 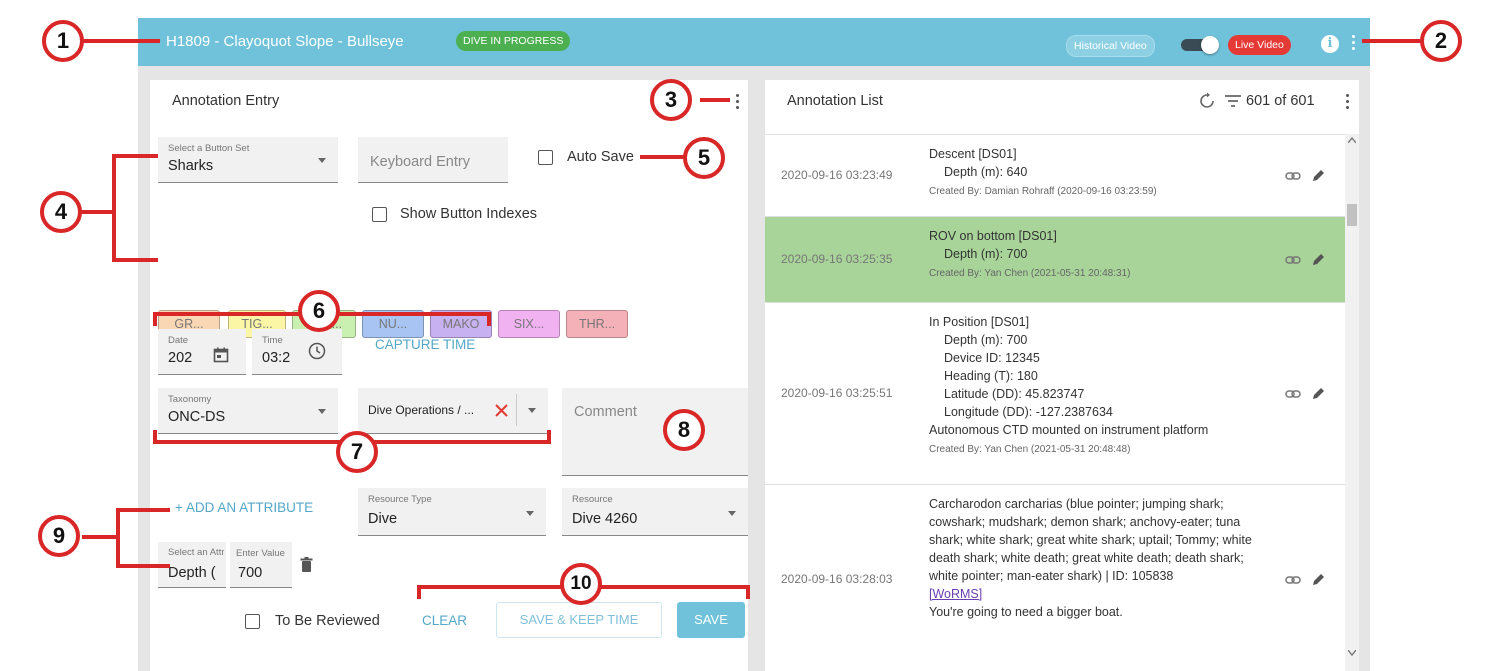 What do you see at coordinates (1233, 101) in the screenshot?
I see `filter-icon` at bounding box center [1233, 101].